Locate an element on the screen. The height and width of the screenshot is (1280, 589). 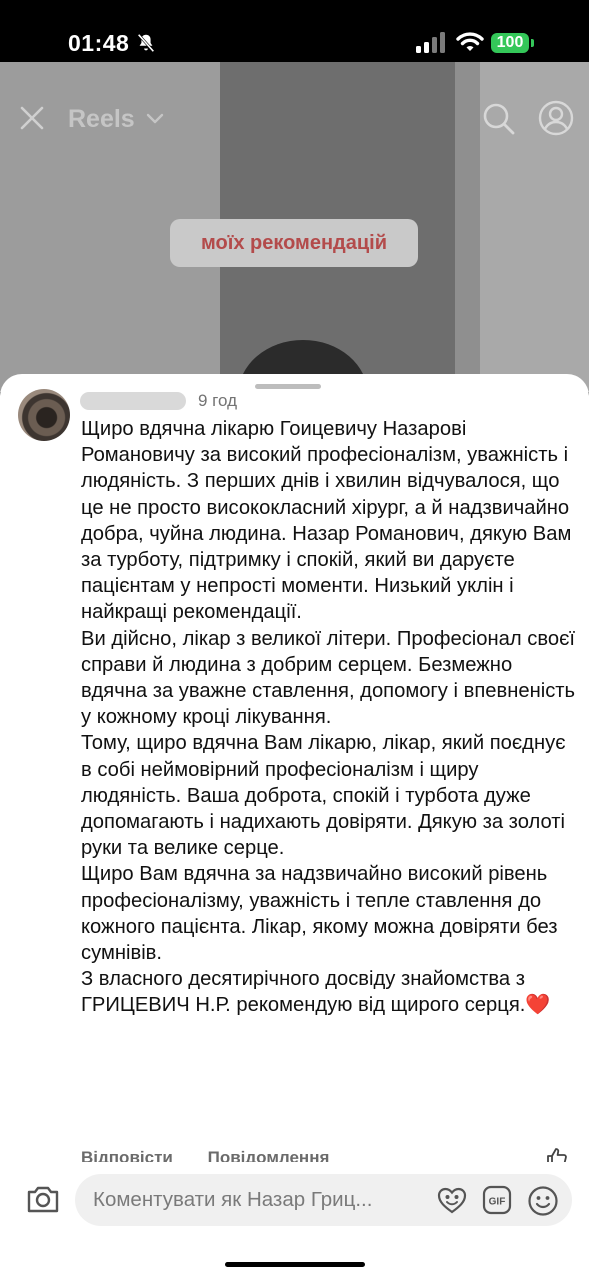
emoji-icon is located at coordinates (543, 1201).